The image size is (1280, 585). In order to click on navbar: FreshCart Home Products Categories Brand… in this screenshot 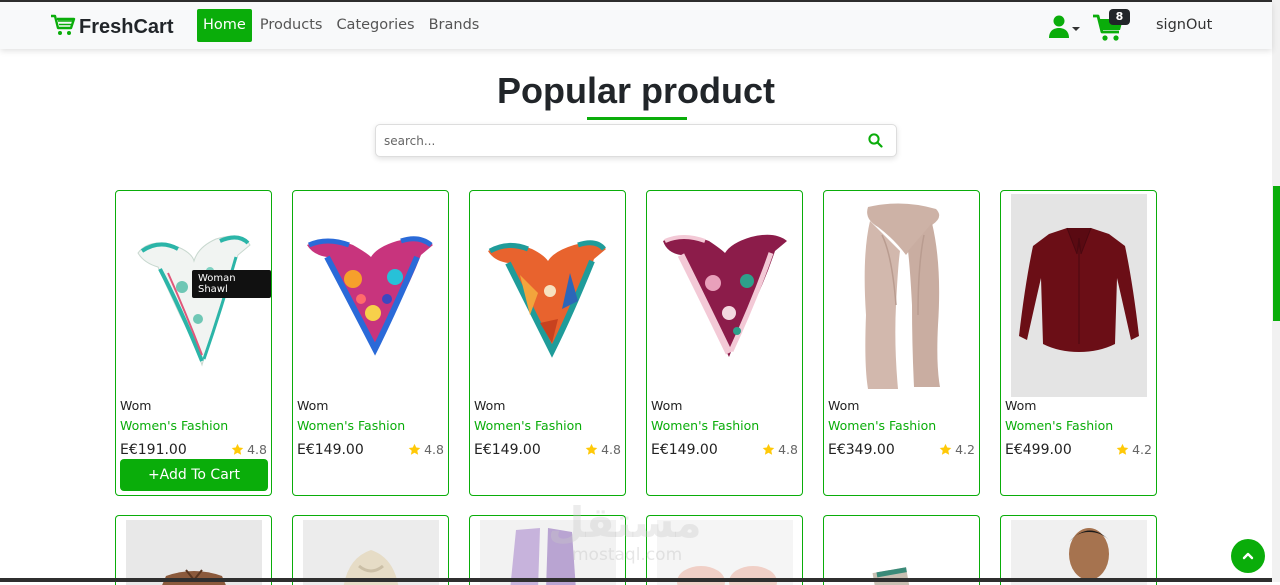, I will do `click(636, 25)`.